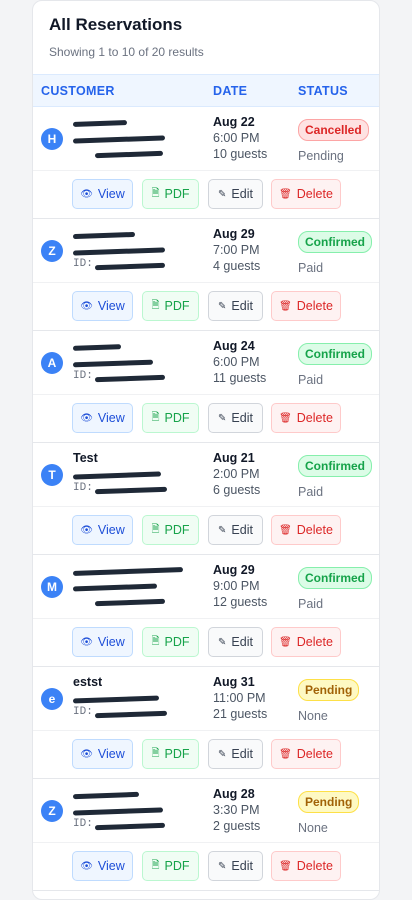 Image resolution: width=412 pixels, height=900 pixels. What do you see at coordinates (78, 91) in the screenshot?
I see `column-header-customer: CUSTOMER` at bounding box center [78, 91].